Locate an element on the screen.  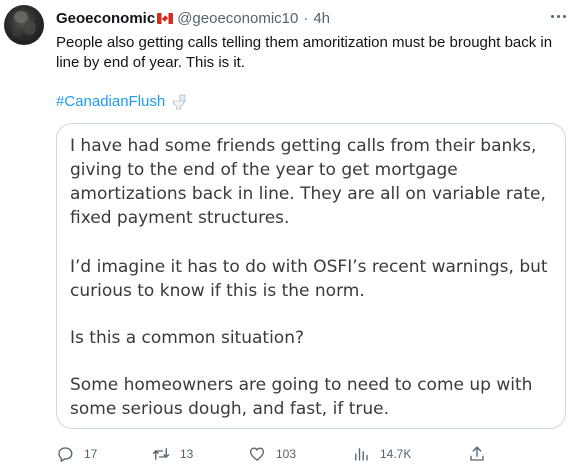
hashtag-link: #CanadianFlush is located at coordinates (110, 102).